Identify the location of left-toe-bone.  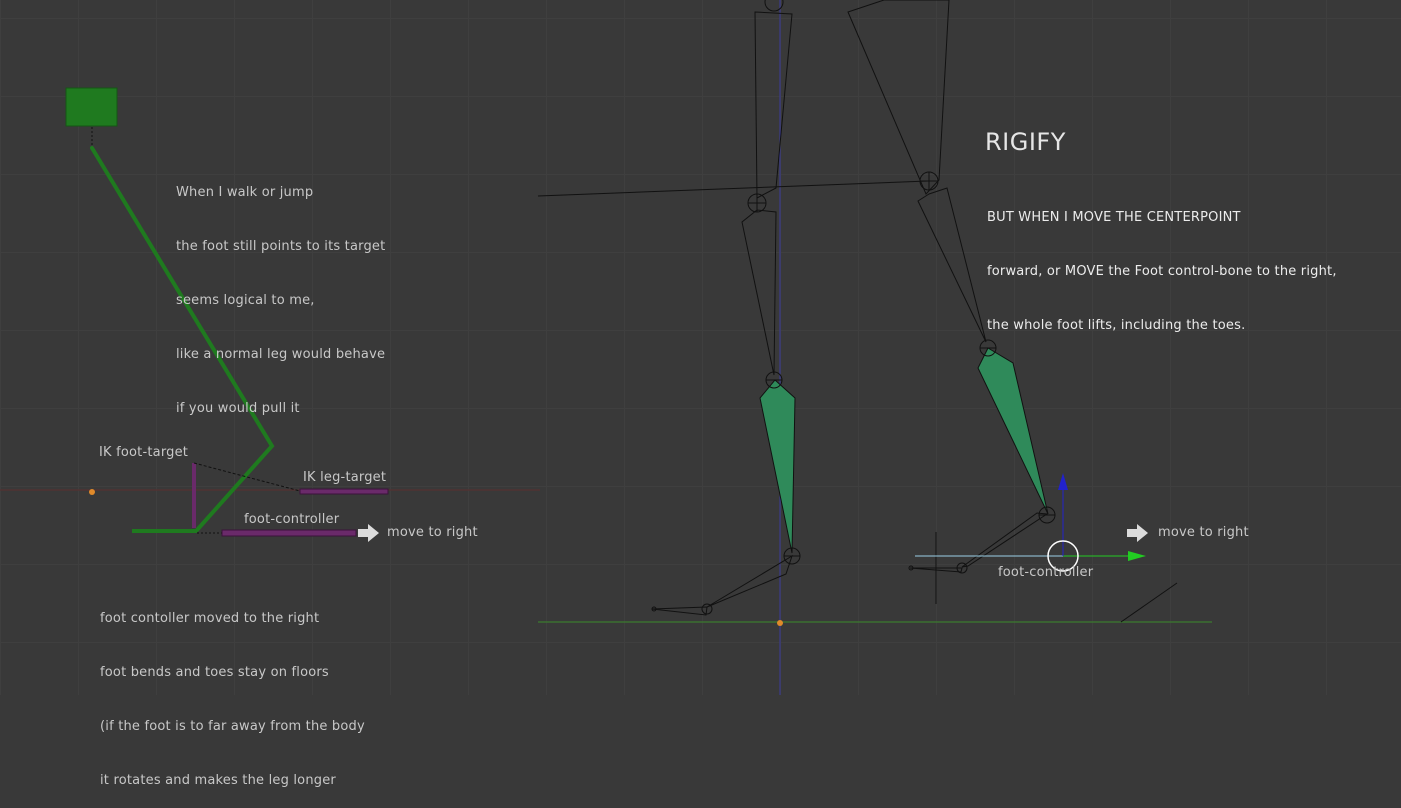
(679, 611).